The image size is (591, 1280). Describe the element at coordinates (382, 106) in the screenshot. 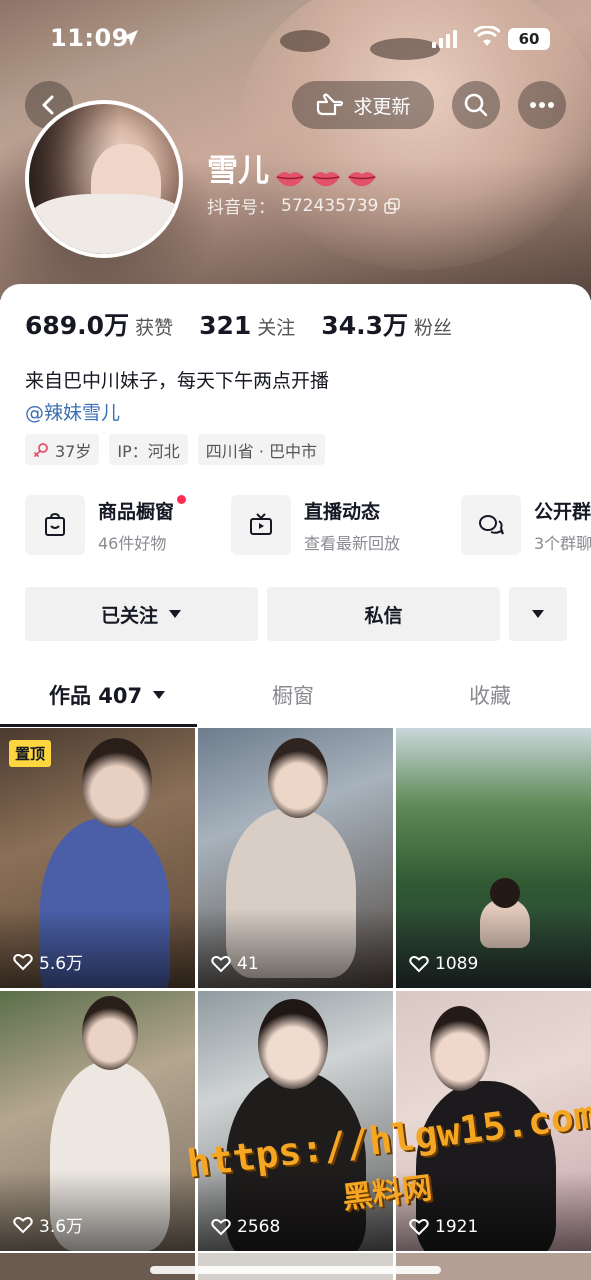

I see `request-update-label: 求更新` at that location.